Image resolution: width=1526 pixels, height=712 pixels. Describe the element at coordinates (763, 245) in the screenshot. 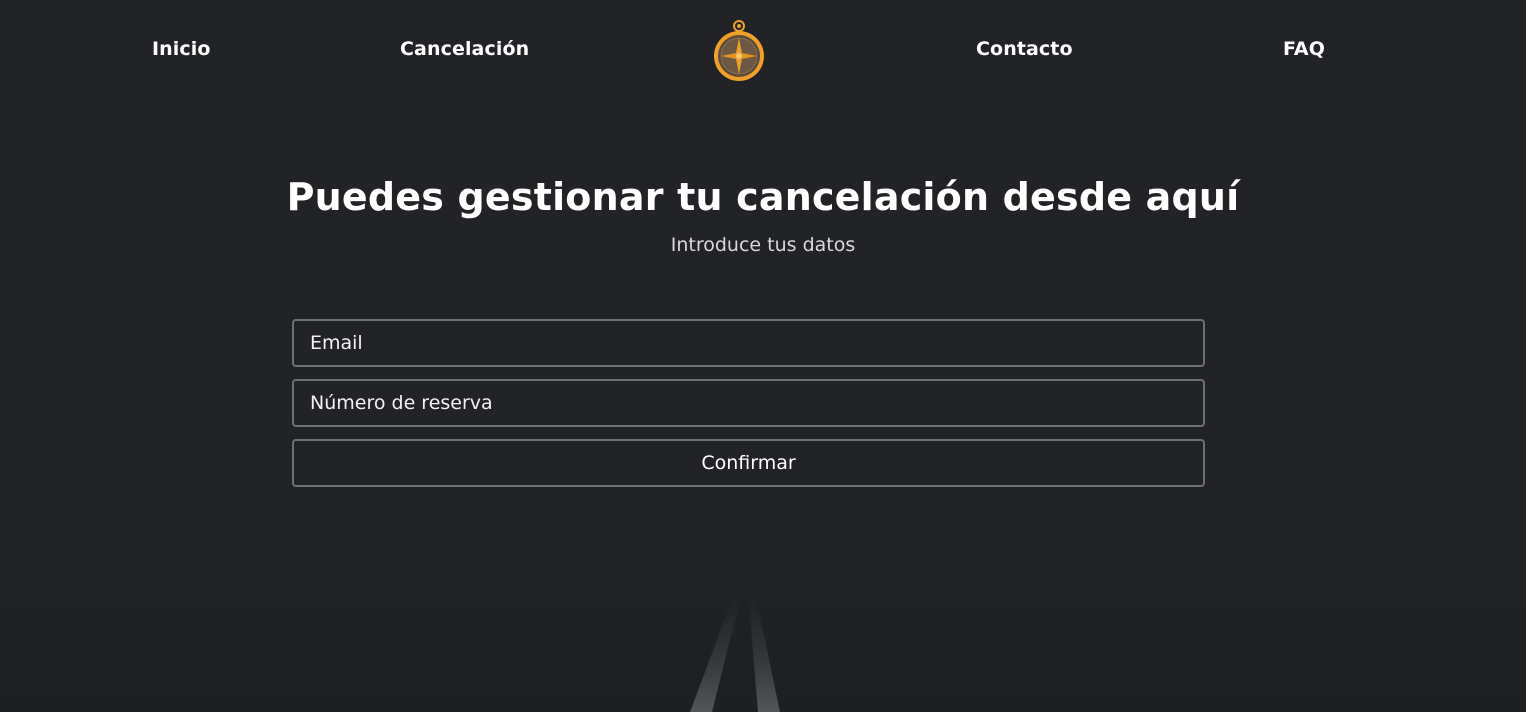

I see `page-subtitle: Introduce tus datos` at that location.